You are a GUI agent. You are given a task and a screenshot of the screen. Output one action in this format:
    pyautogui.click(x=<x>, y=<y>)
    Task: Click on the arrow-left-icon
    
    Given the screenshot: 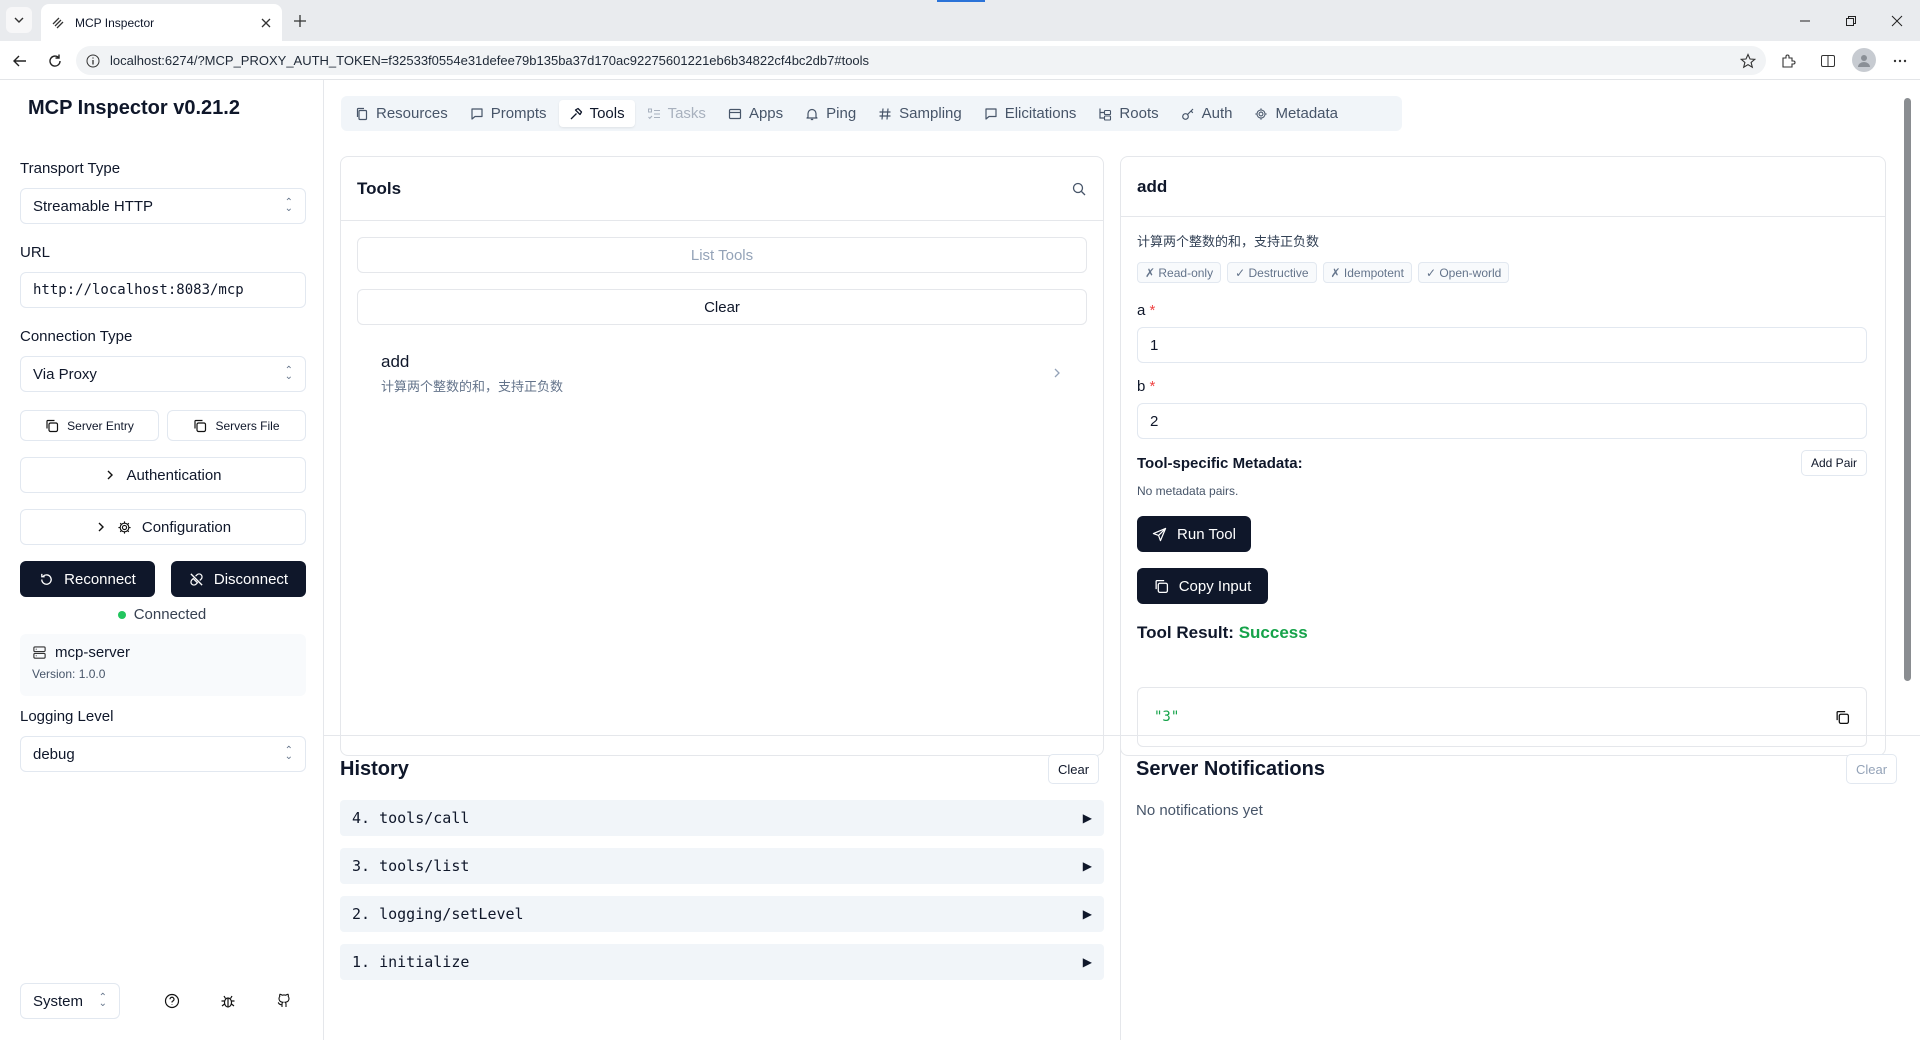 What is the action you would take?
    pyautogui.click(x=19, y=61)
    